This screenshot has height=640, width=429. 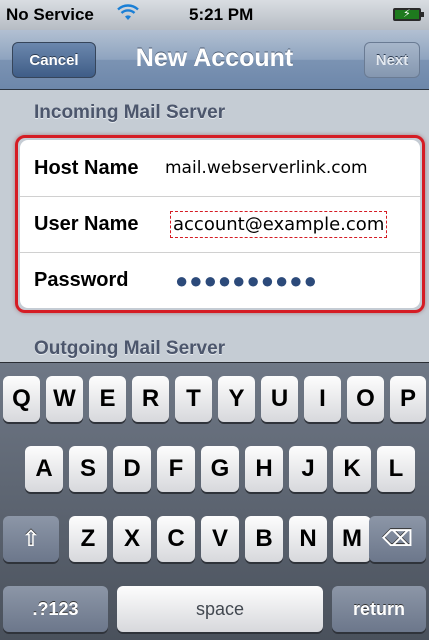 I want to click on key-y: Y, so click(x=236, y=399).